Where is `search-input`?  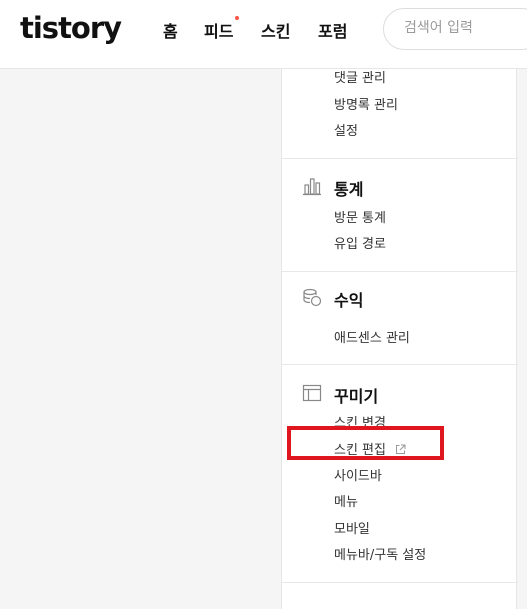
search-input is located at coordinates (465, 28).